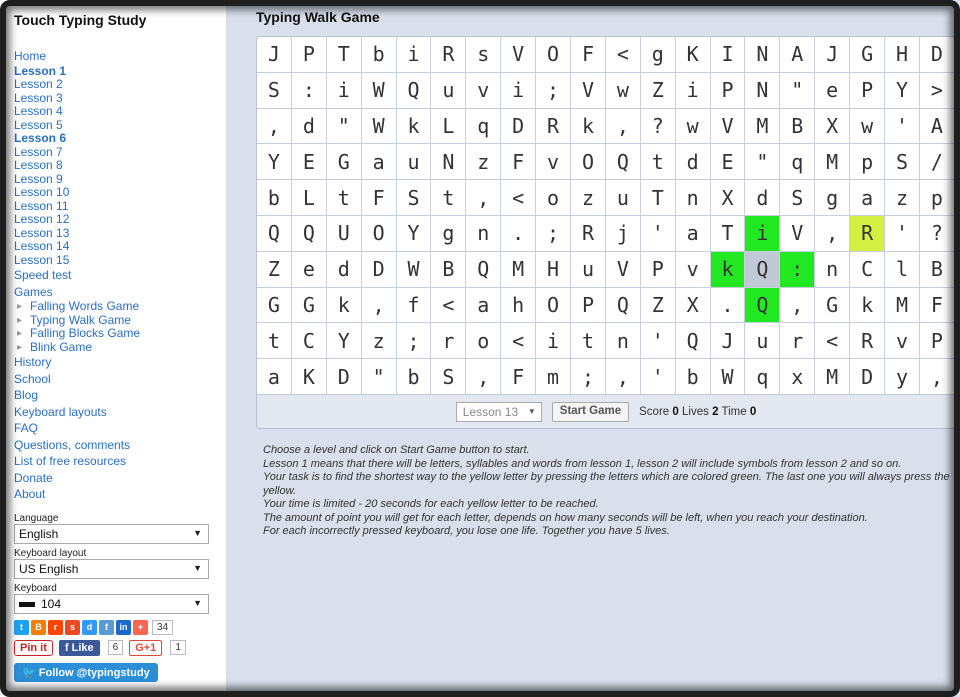 Image resolution: width=960 pixels, height=697 pixels. I want to click on grid-cell: A, so click(798, 55).